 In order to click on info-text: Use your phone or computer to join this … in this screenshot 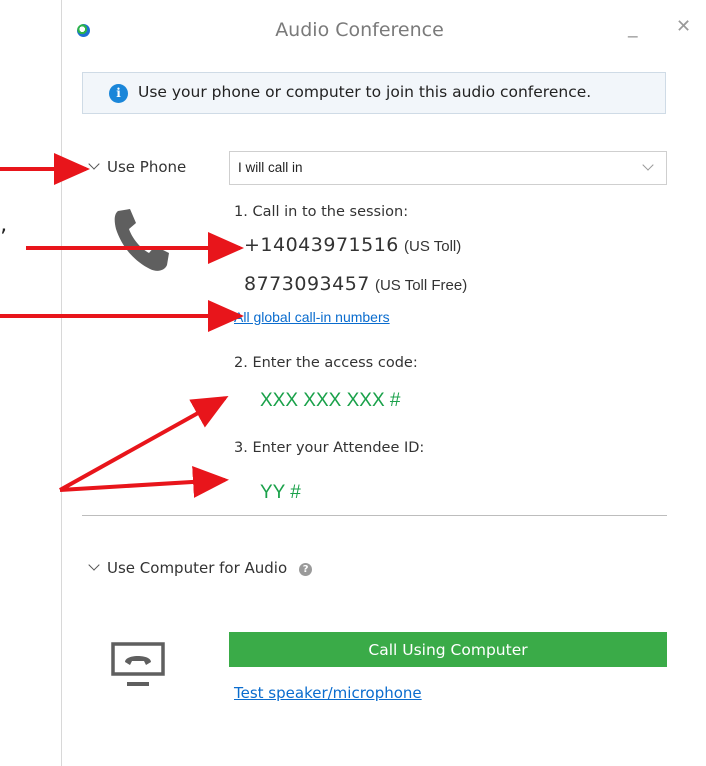, I will do `click(365, 92)`.